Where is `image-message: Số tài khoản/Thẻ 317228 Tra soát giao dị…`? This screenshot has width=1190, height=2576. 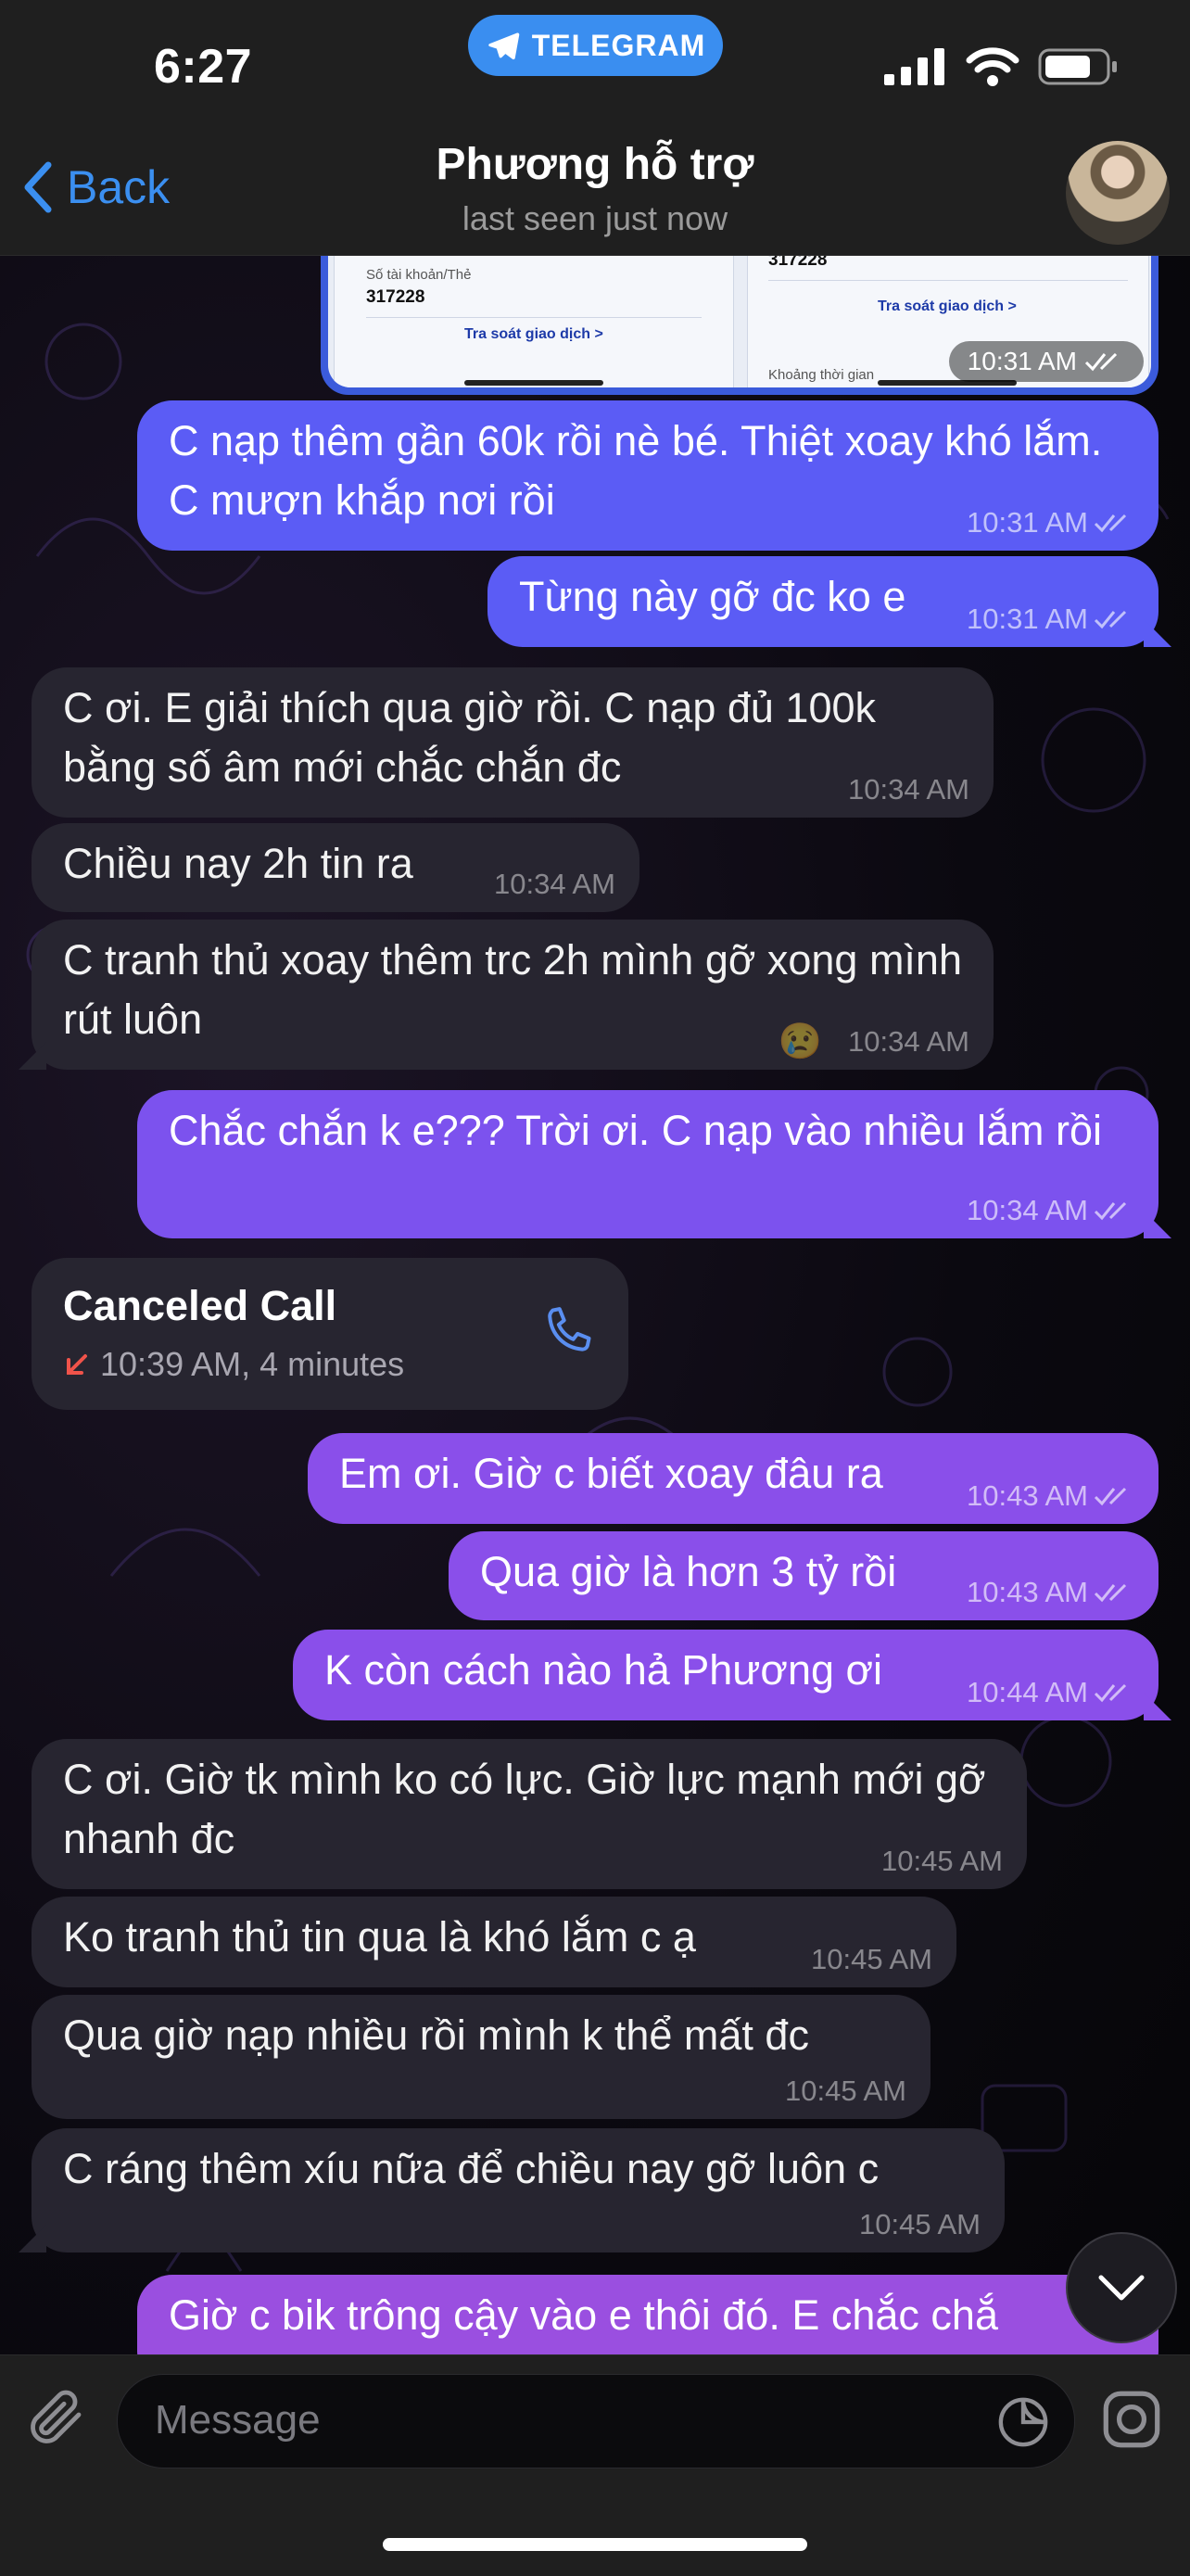 image-message: Số tài khoản/Thẻ 317228 Tra soát giao dị… is located at coordinates (739, 313).